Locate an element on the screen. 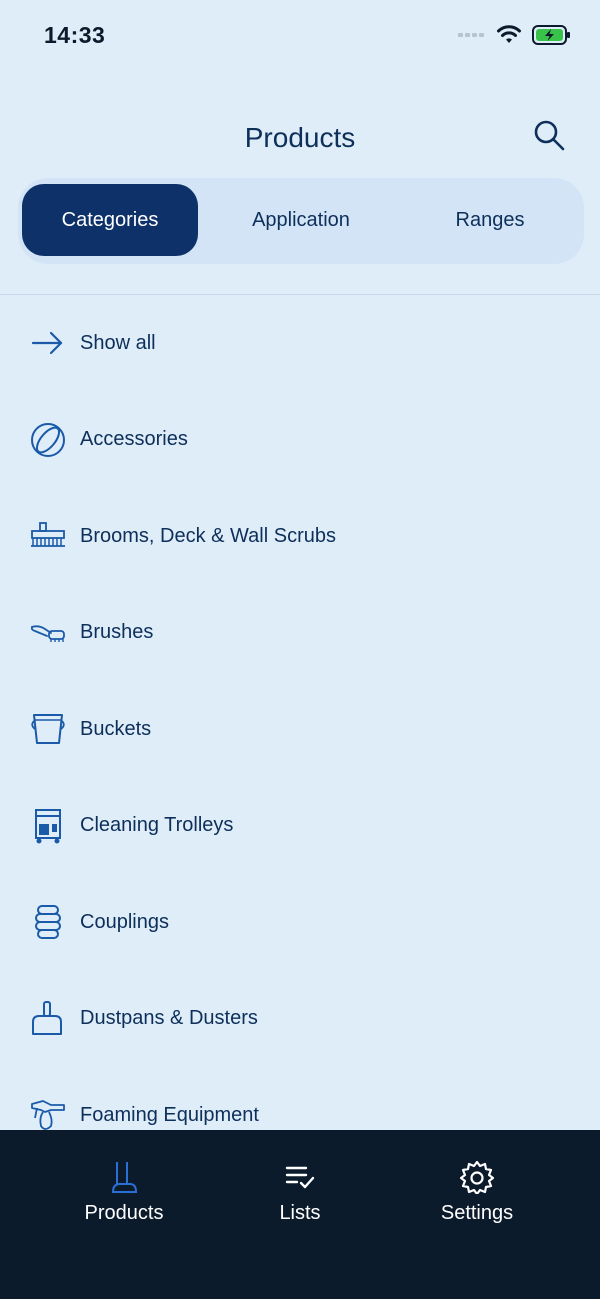 This screenshot has height=1299, width=600. tab-application: Application is located at coordinates (301, 220).